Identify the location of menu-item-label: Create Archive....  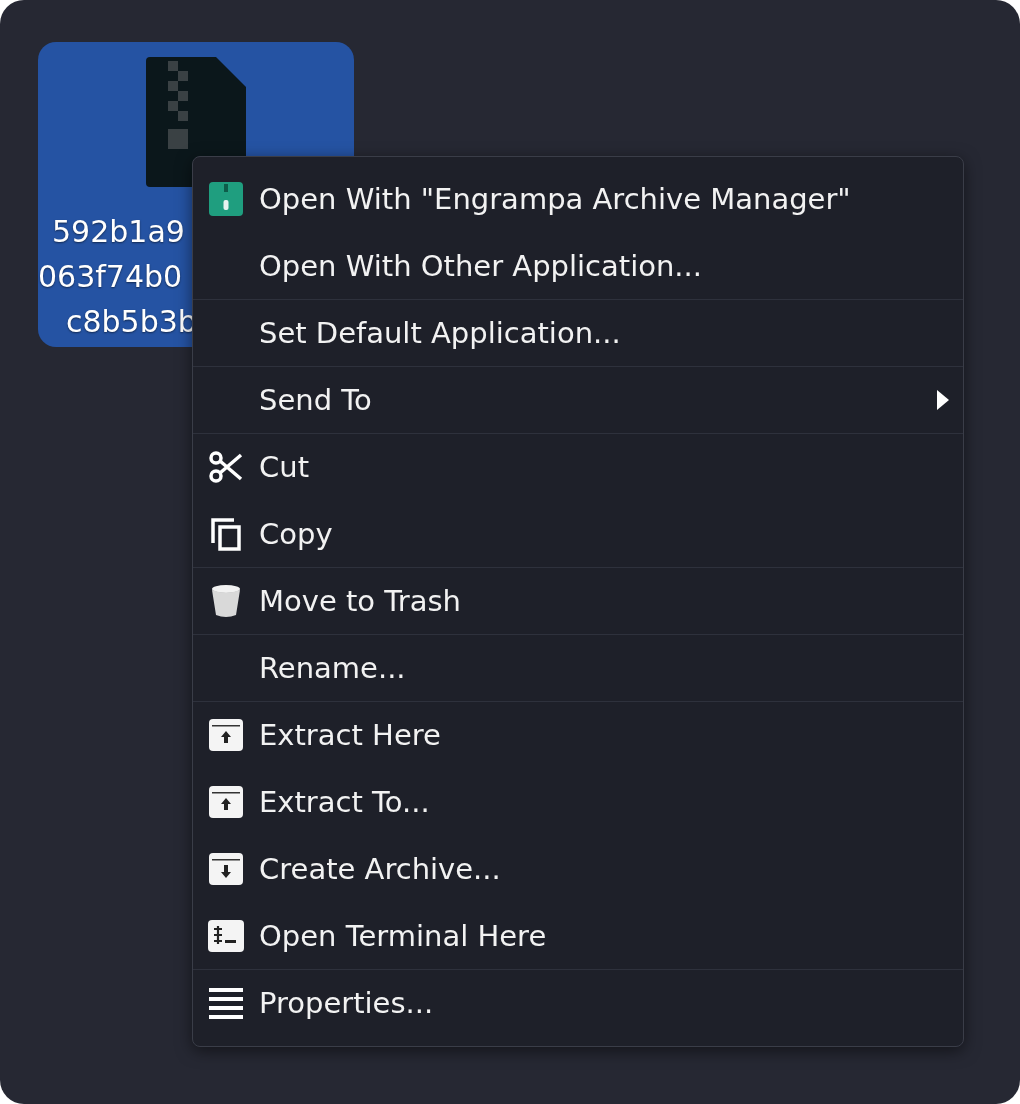
(380, 869).